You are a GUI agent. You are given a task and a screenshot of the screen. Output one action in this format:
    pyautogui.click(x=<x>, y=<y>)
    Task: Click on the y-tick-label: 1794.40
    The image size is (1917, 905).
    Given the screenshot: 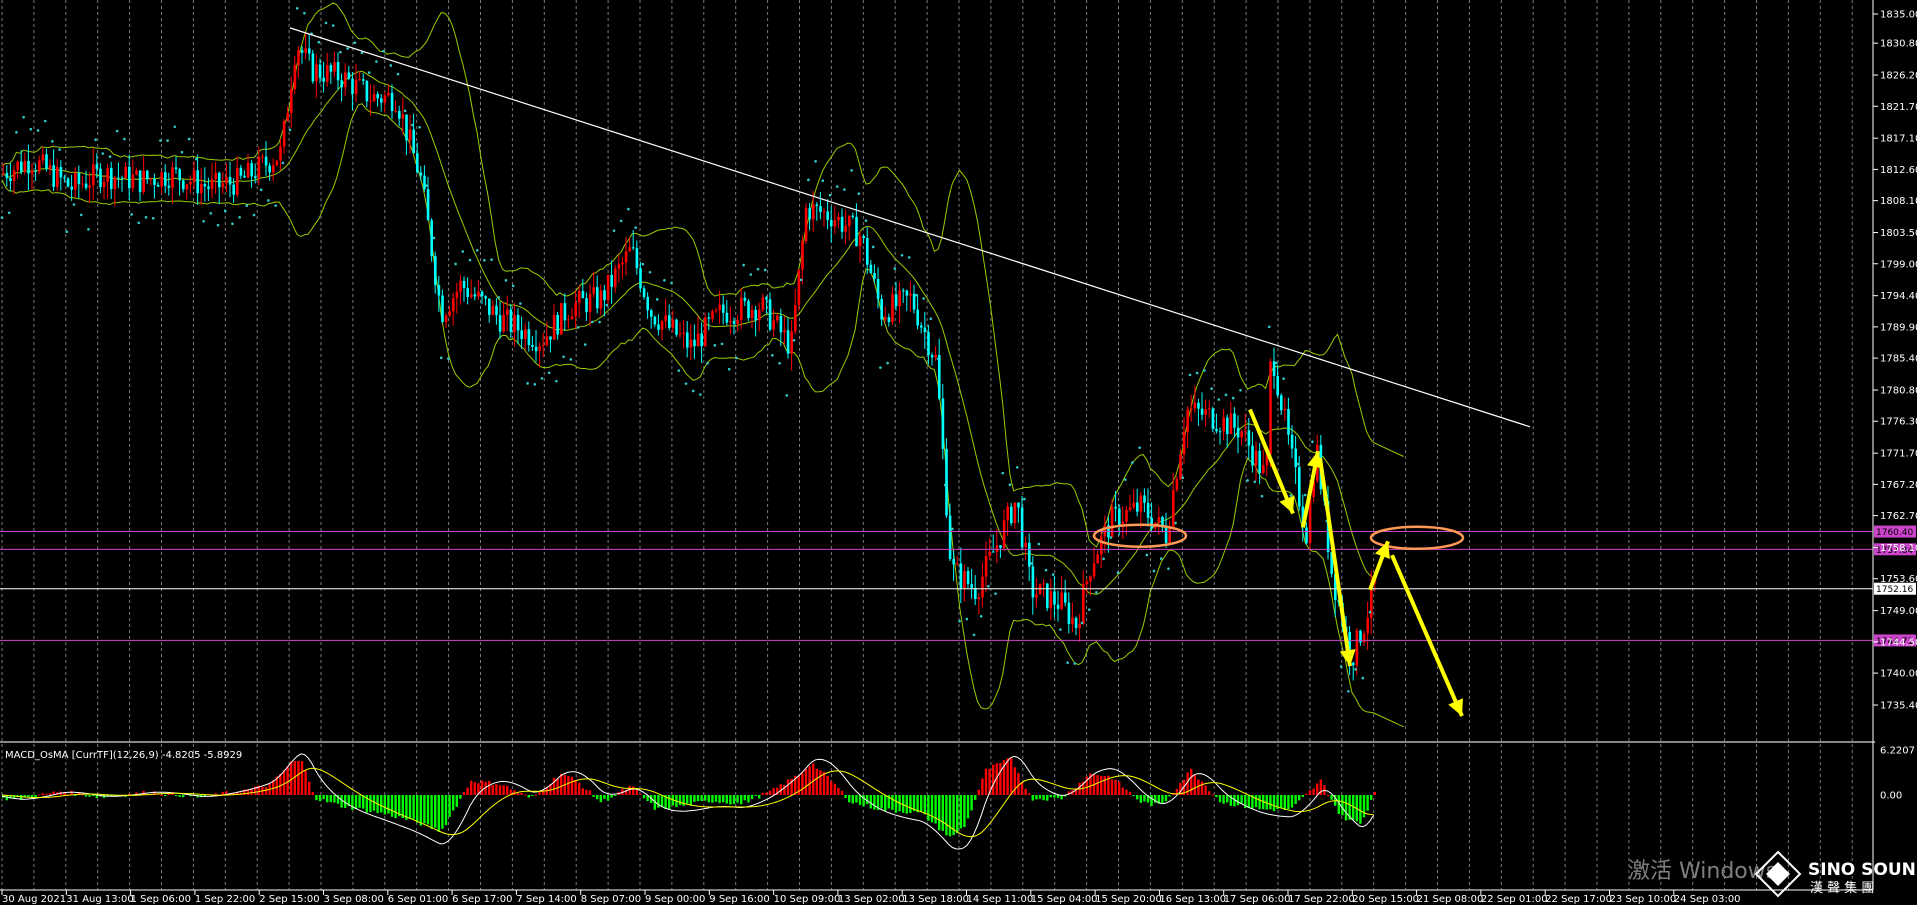 What is the action you would take?
    pyautogui.click(x=1898, y=296)
    